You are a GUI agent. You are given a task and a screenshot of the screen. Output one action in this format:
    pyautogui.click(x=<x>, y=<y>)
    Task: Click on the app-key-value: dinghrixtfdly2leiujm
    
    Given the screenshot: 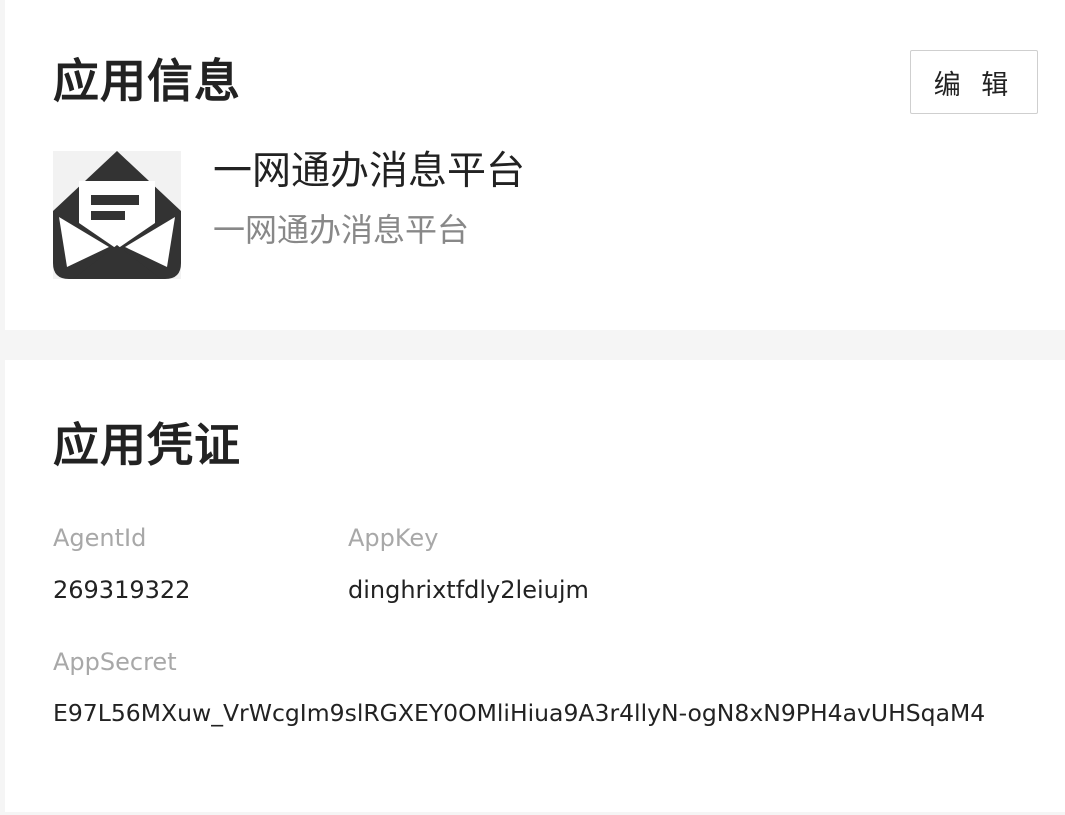 What is the action you would take?
    pyautogui.click(x=468, y=590)
    